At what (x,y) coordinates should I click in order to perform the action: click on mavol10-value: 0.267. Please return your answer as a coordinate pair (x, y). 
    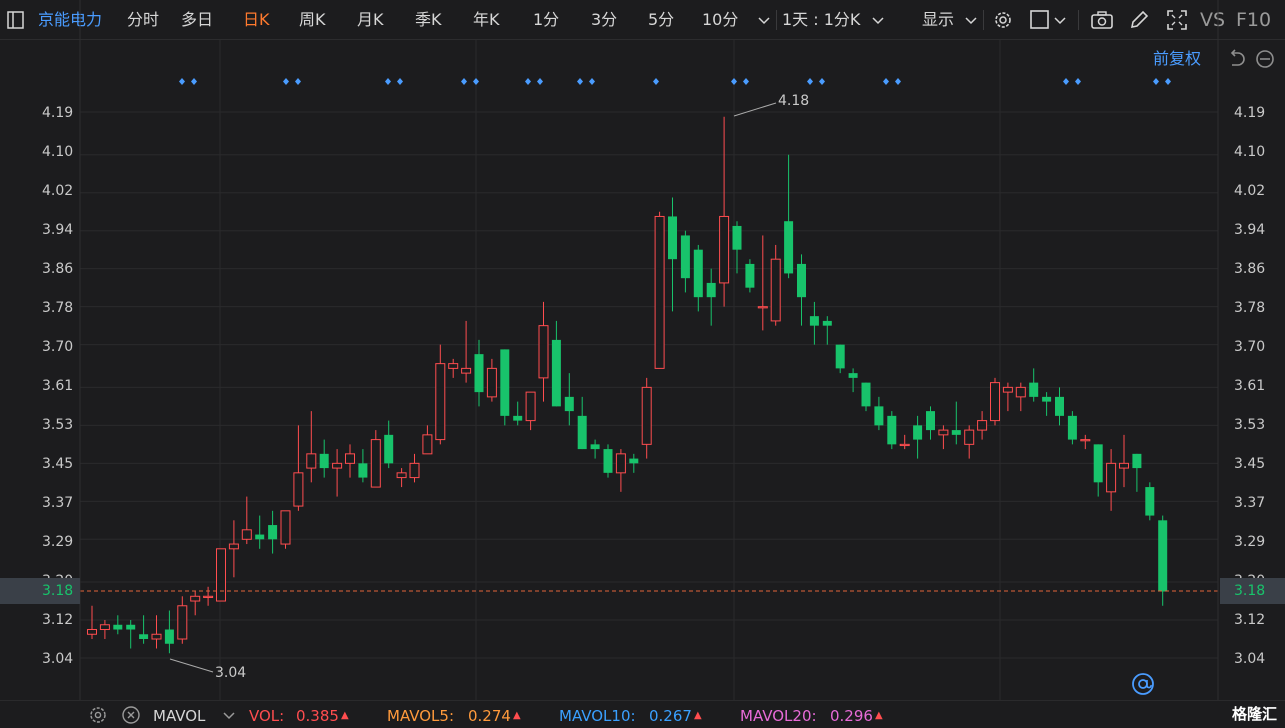
    Looking at the image, I should click on (670, 716).